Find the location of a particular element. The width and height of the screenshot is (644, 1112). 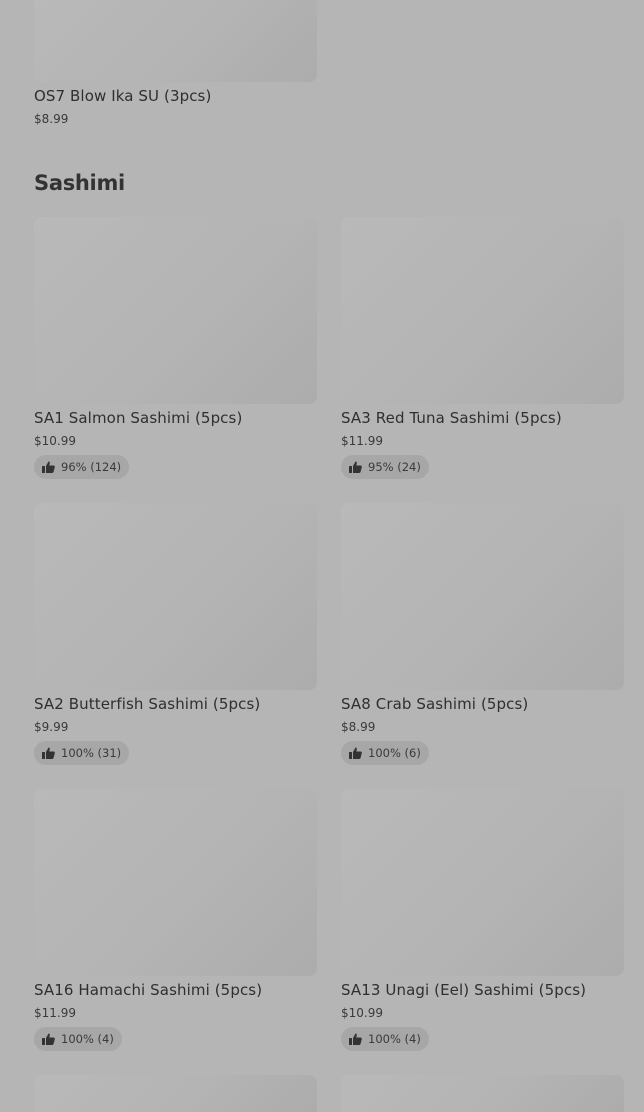

item-name: SA2 Butterfish Sashimi (5pcs) is located at coordinates (147, 704).